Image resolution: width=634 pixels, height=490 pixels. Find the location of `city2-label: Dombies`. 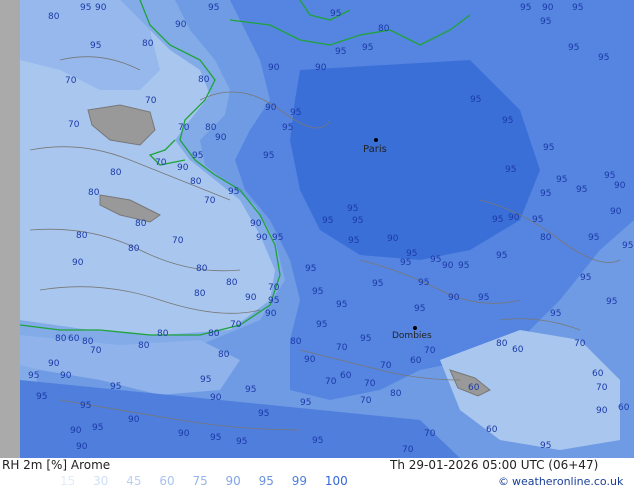

city2-label: Dombies is located at coordinates (412, 336).